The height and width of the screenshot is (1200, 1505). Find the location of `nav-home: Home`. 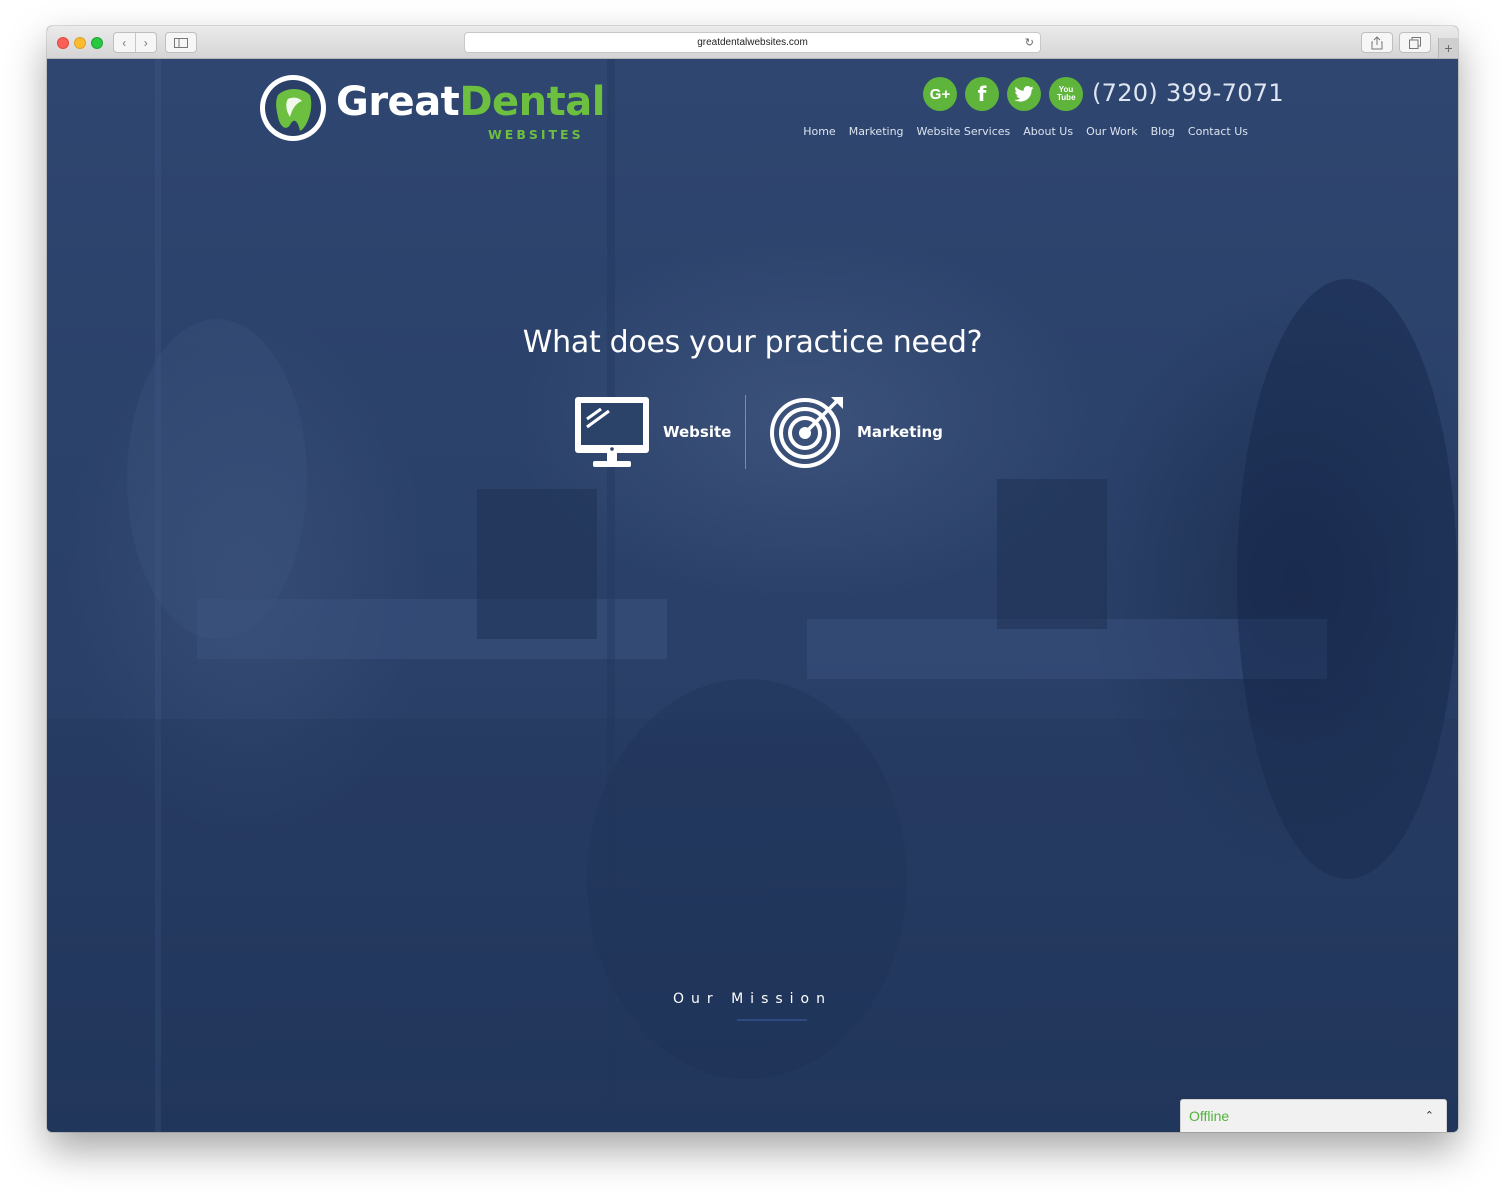

nav-home: Home is located at coordinates (819, 131).